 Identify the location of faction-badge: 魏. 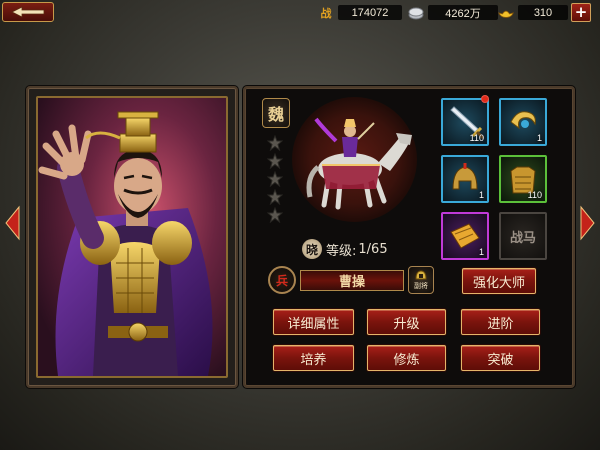
(276, 113).